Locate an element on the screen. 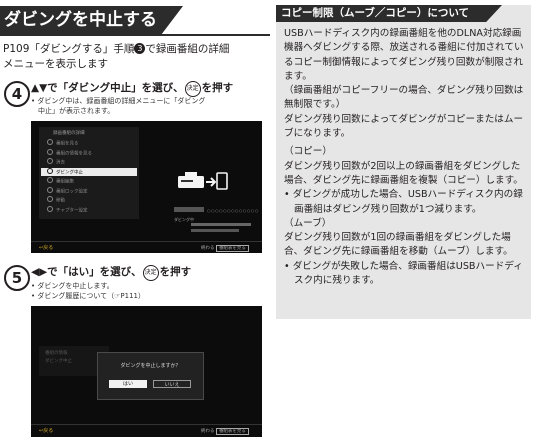  title-rule is located at coordinates (135, 35).